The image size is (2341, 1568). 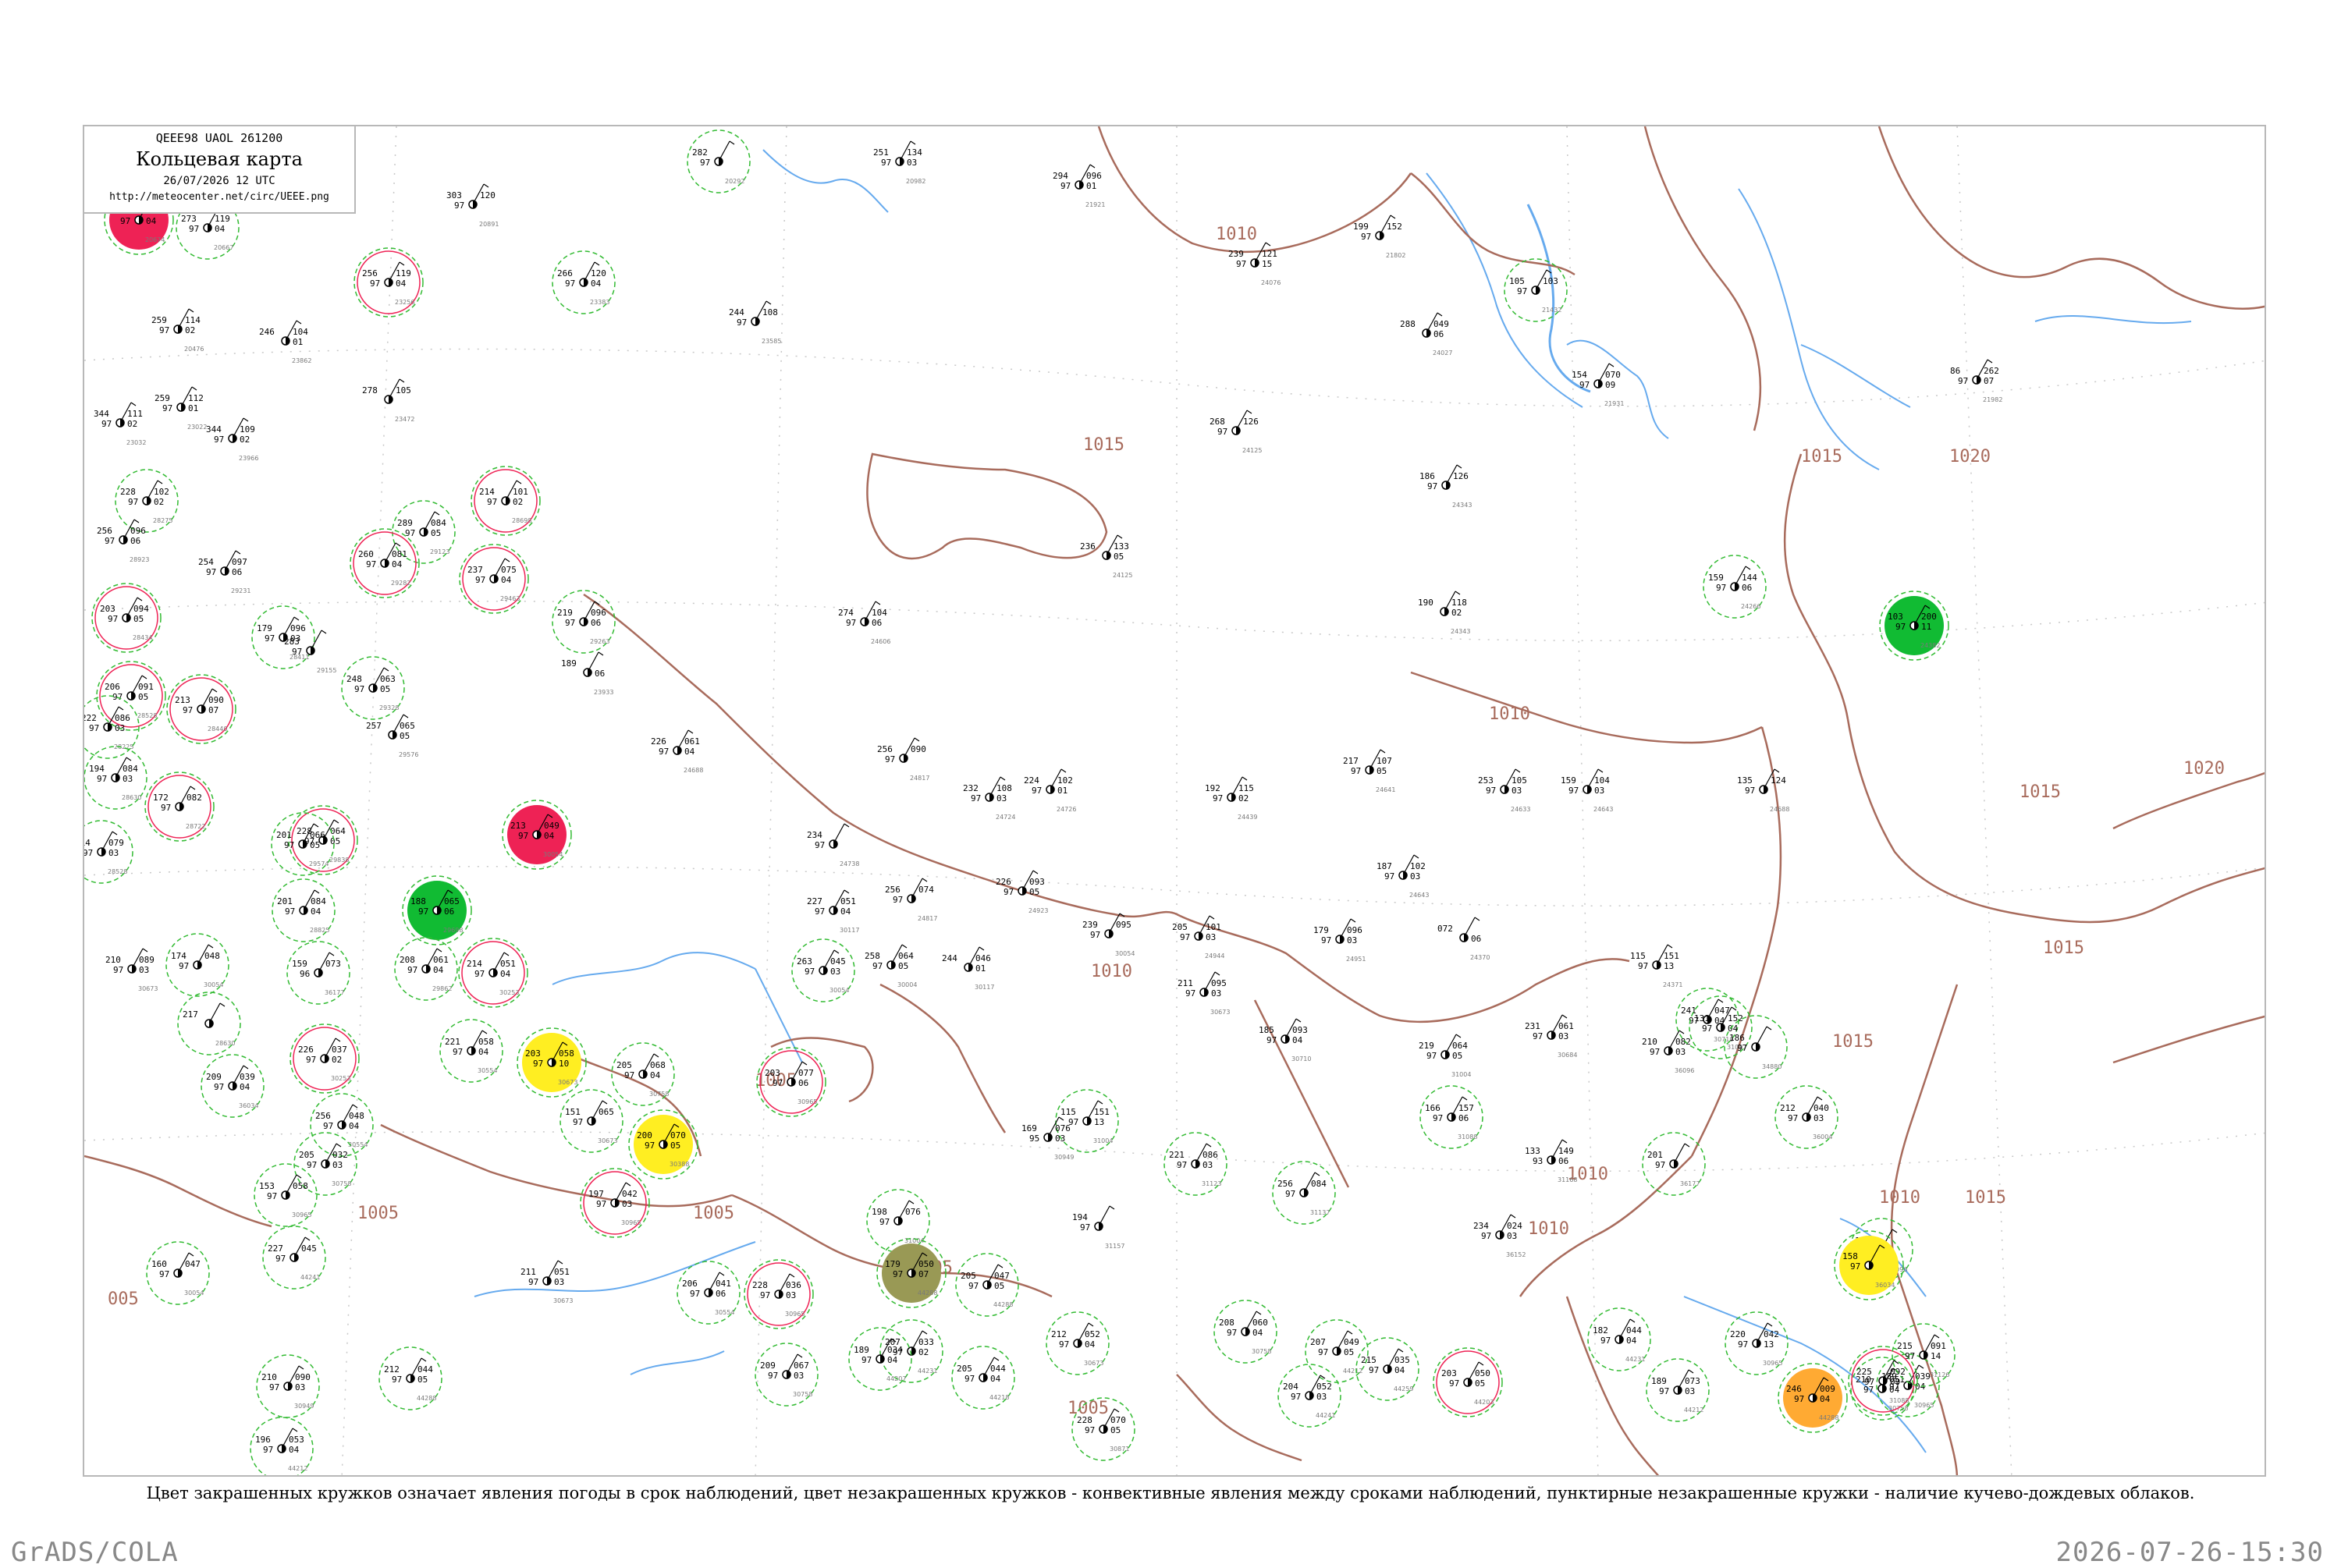 I want to click on pressure-value: 037, so click(x=339, y=1050).